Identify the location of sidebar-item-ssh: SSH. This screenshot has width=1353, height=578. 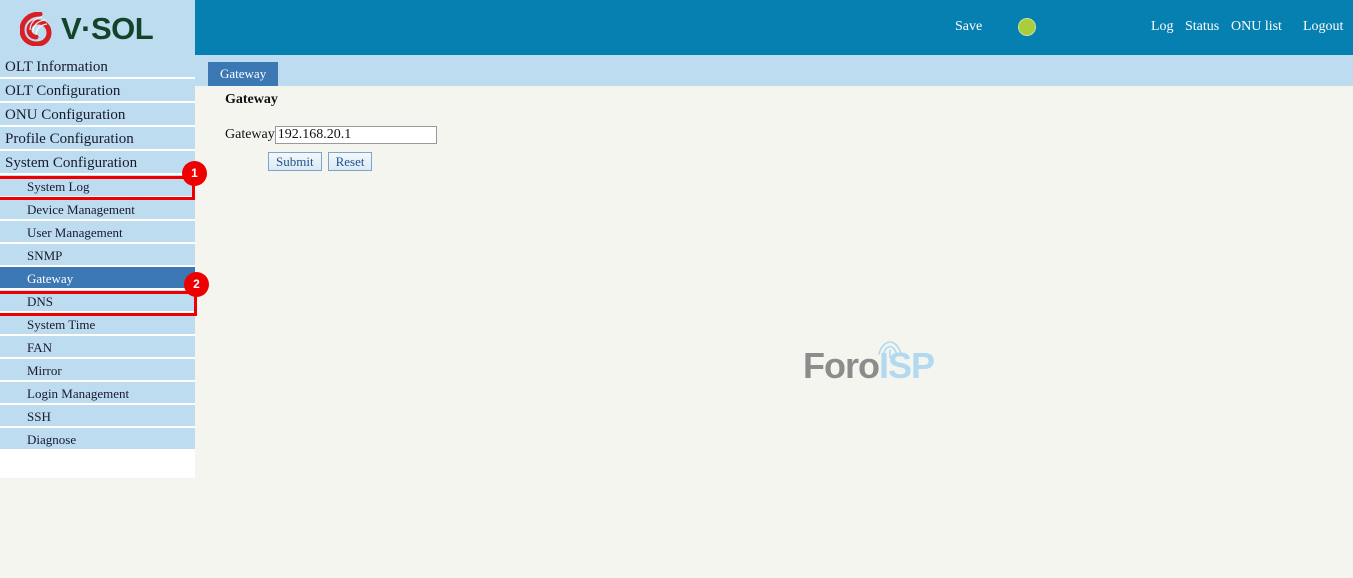
(97, 416).